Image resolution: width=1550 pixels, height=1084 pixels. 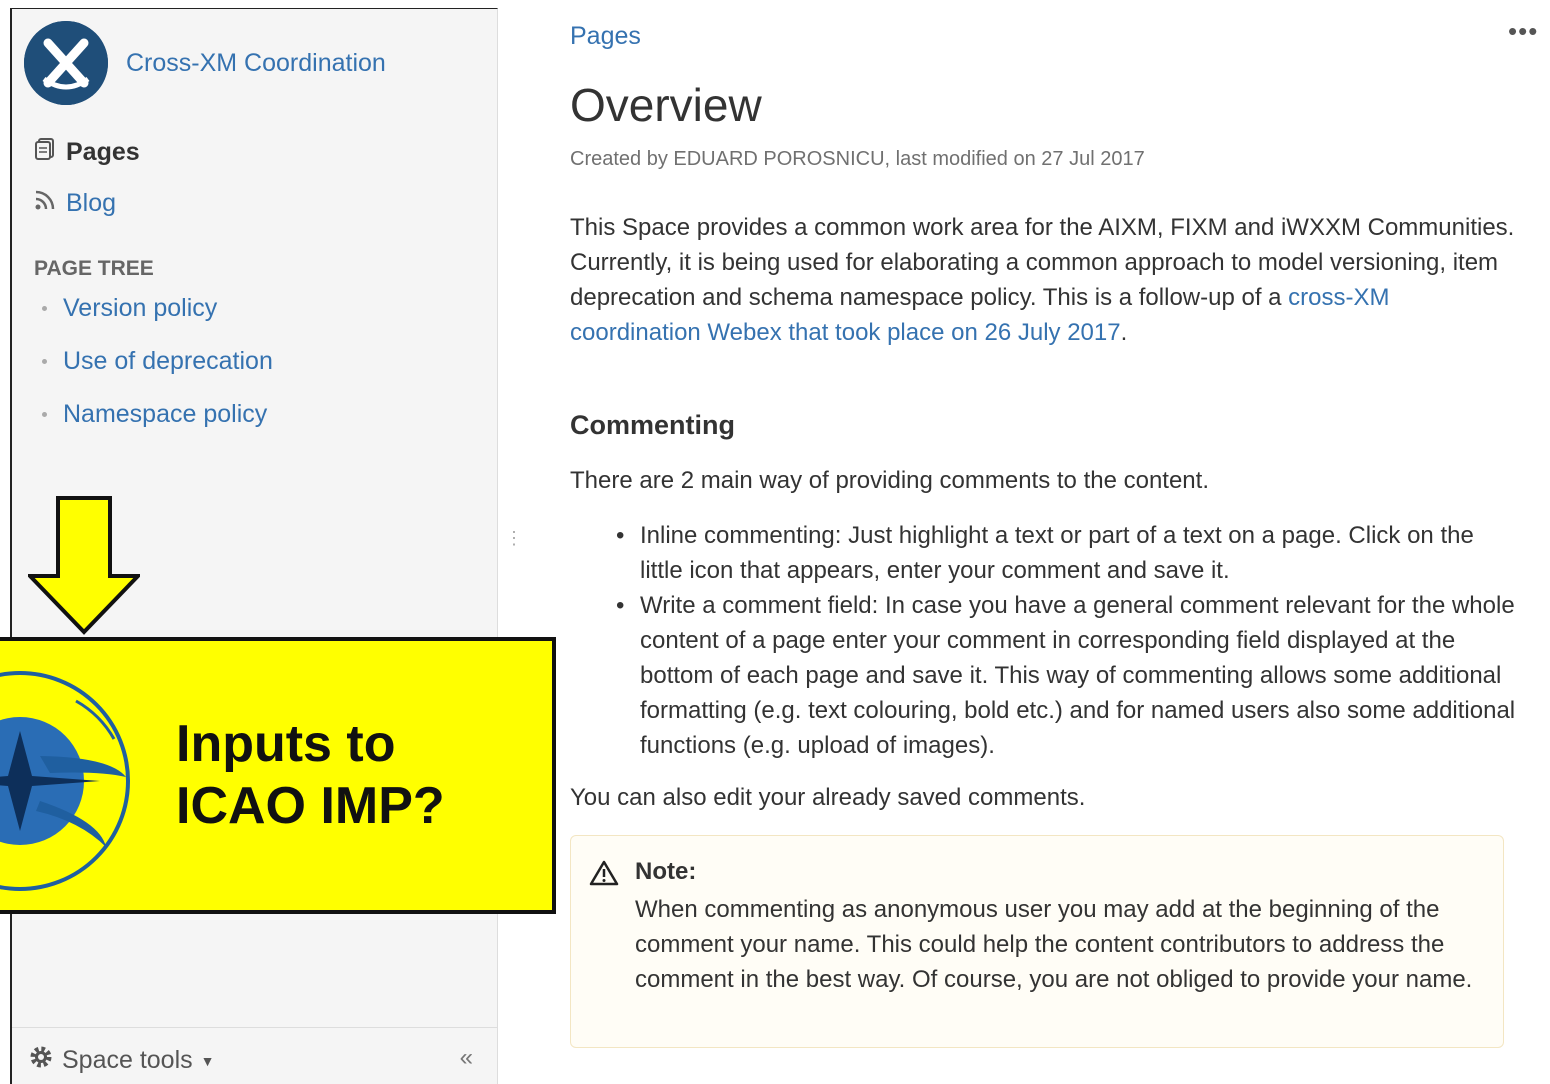 I want to click on callout-line-1: Inputs to, so click(x=286, y=744).